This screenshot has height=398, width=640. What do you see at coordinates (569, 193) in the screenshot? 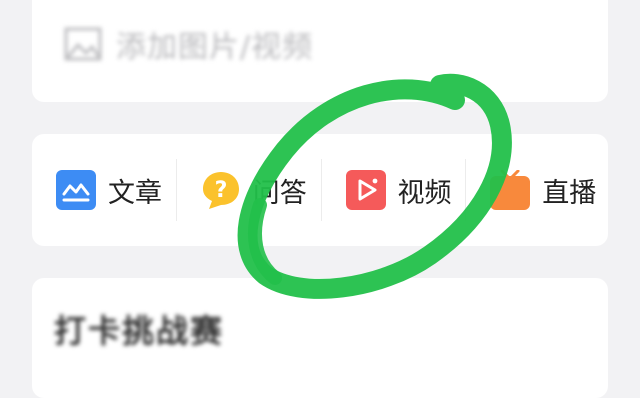
I see `creation-type-live-label: 直播` at bounding box center [569, 193].